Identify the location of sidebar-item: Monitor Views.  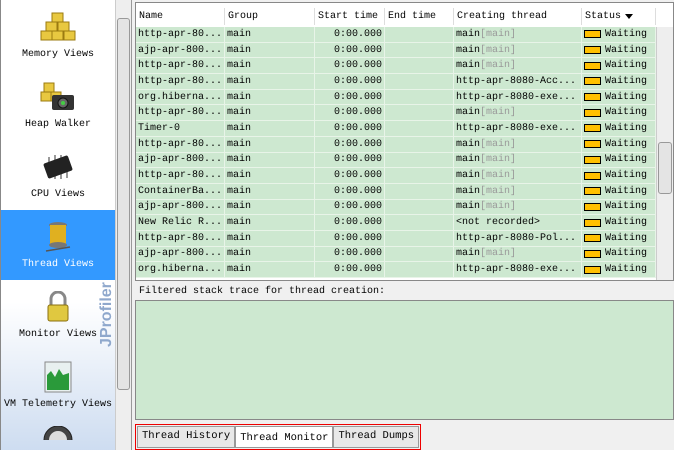
(58, 315).